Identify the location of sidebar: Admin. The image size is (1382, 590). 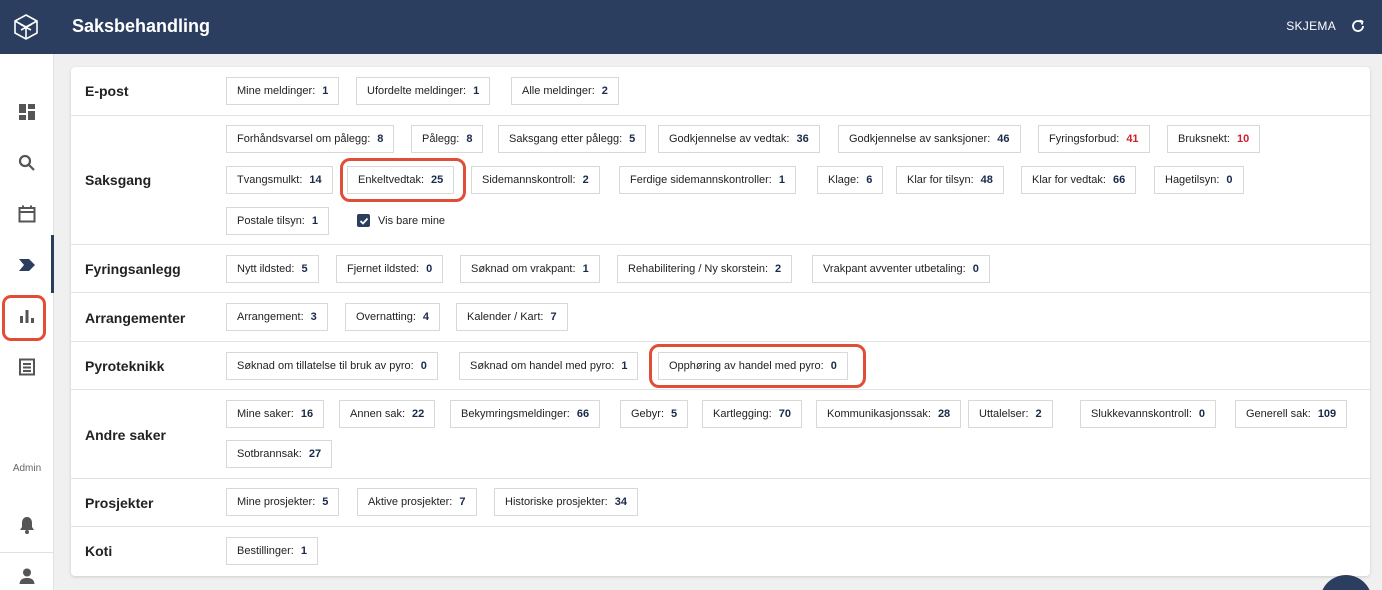
(27, 322).